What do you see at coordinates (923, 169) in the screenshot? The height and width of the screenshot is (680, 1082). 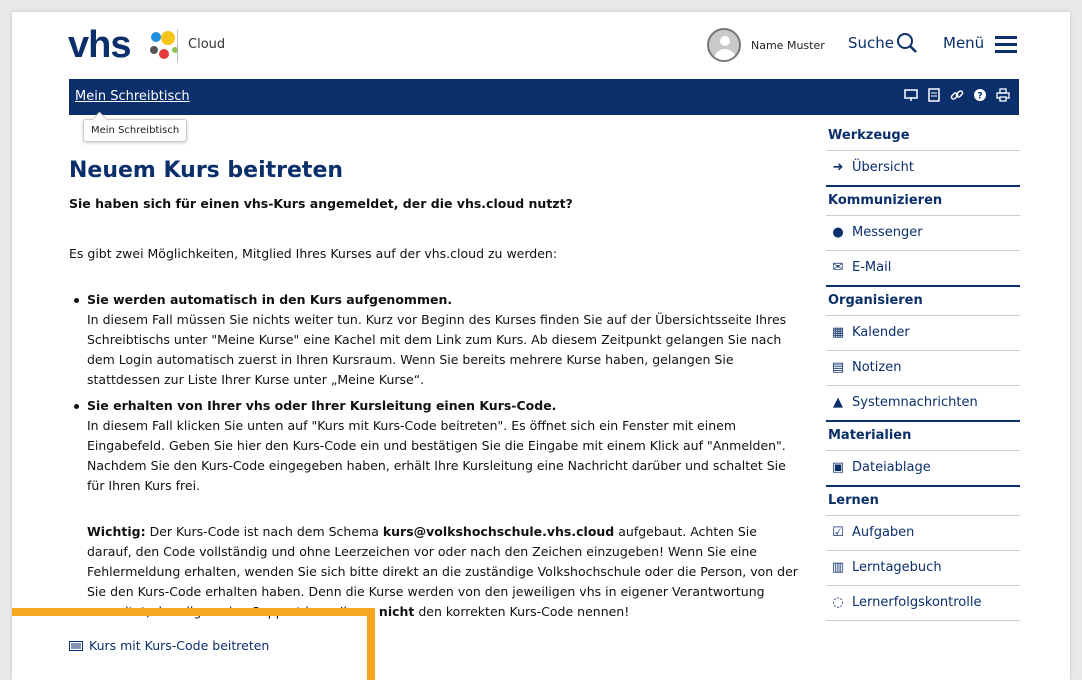 I see `sidebar-item-uebersicht: ➜ Übersicht` at bounding box center [923, 169].